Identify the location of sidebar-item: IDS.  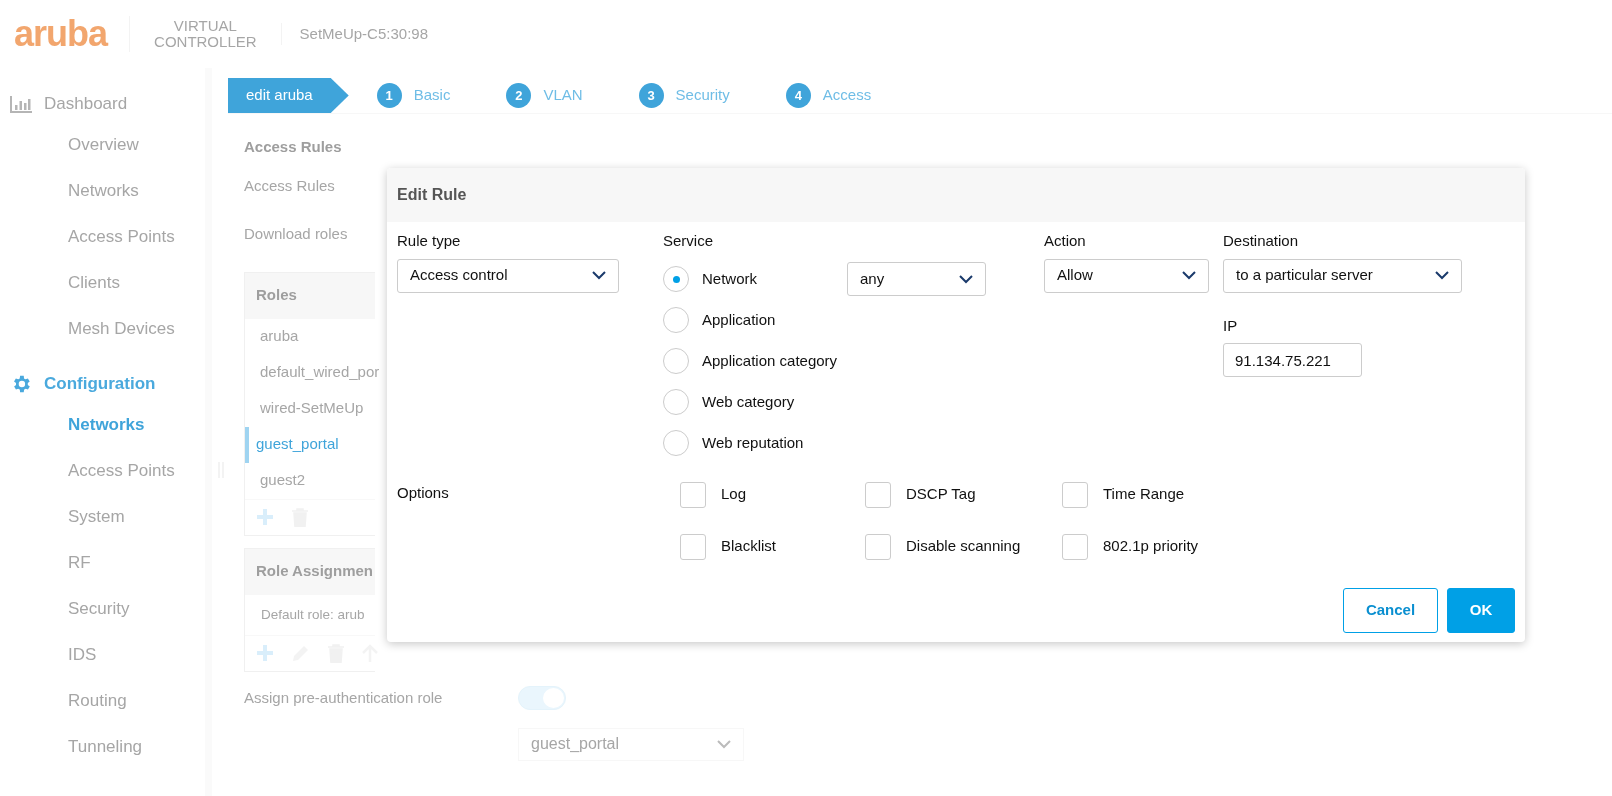
(102, 655).